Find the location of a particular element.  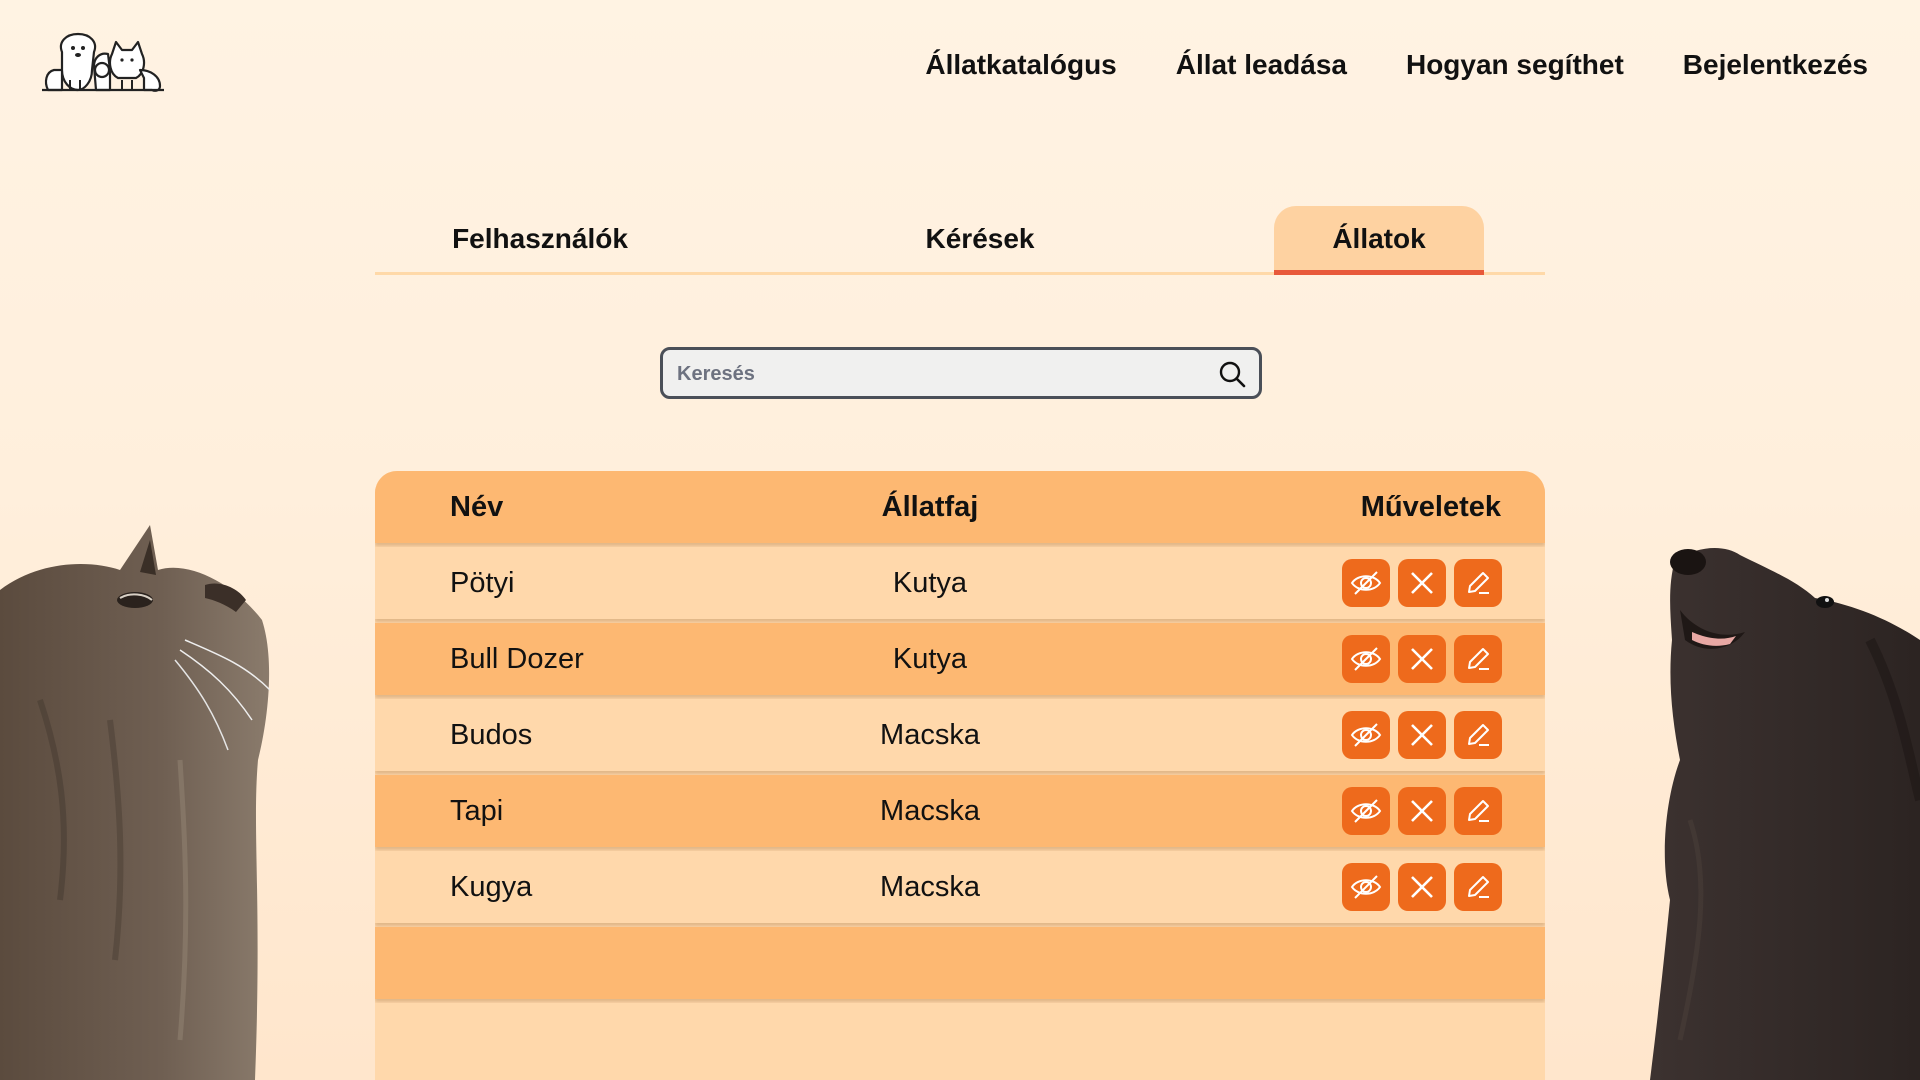

tab-users: Felhasználók is located at coordinates (540, 239).